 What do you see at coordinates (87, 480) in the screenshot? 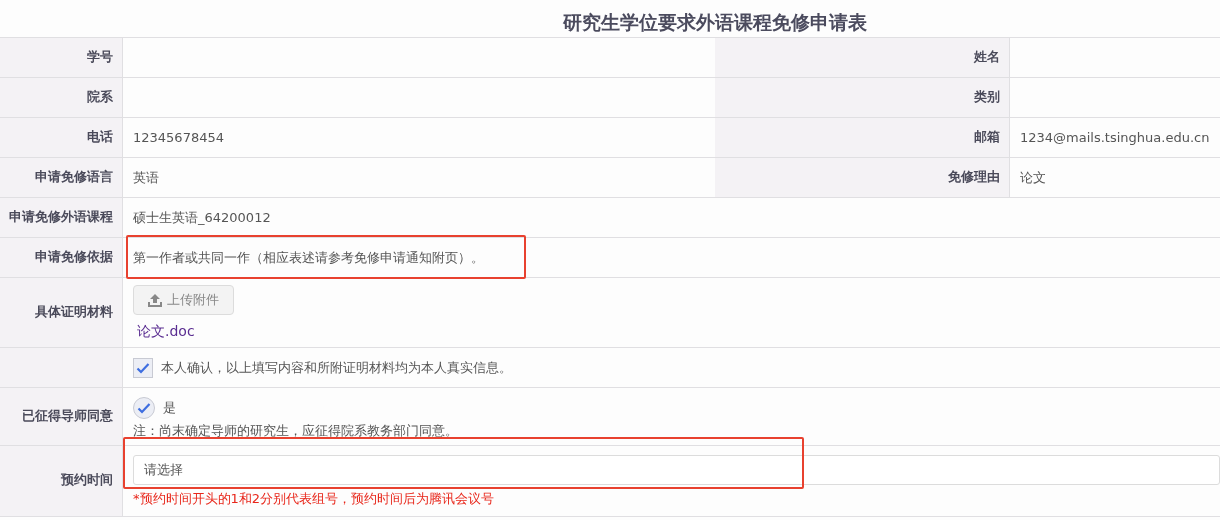
I see `field-label: 预约时间` at bounding box center [87, 480].